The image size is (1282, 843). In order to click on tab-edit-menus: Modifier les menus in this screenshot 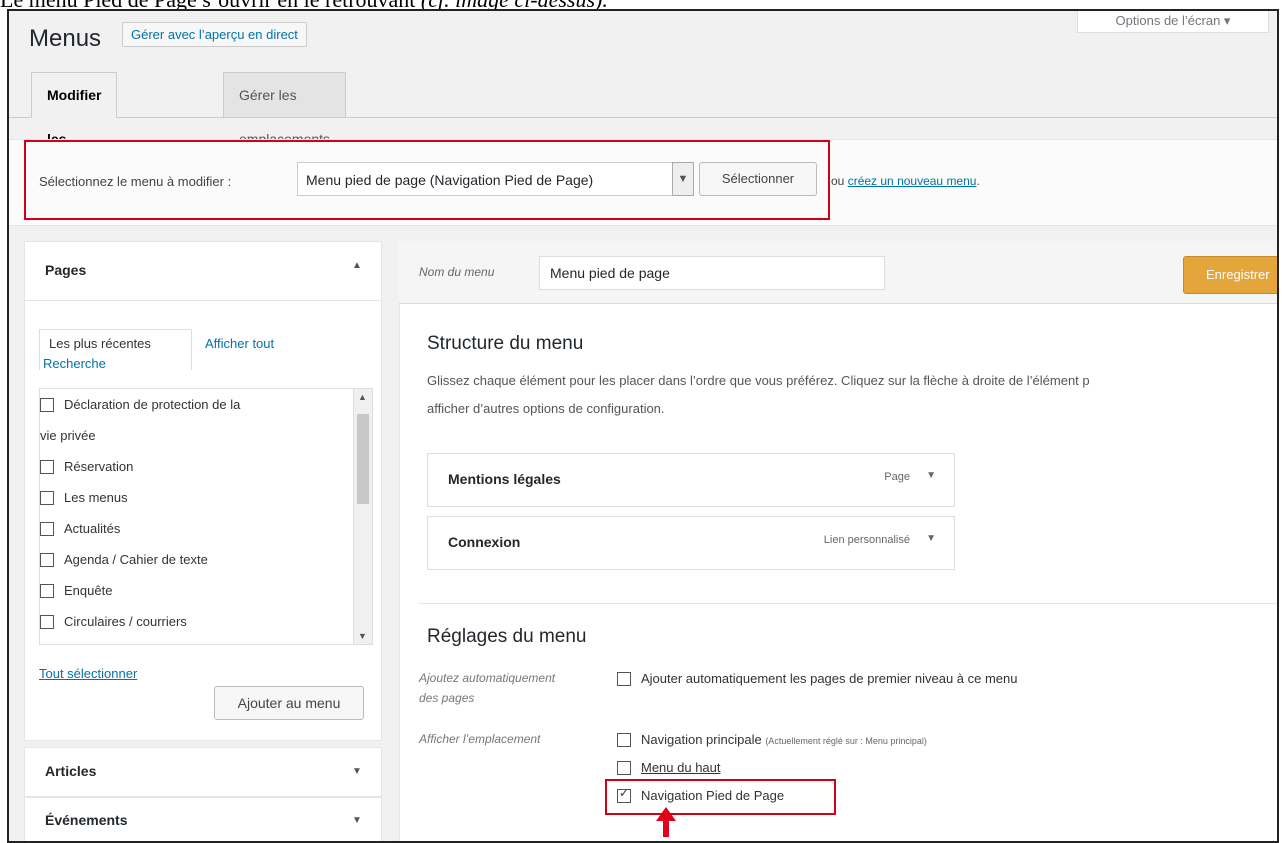, I will do `click(74, 131)`.